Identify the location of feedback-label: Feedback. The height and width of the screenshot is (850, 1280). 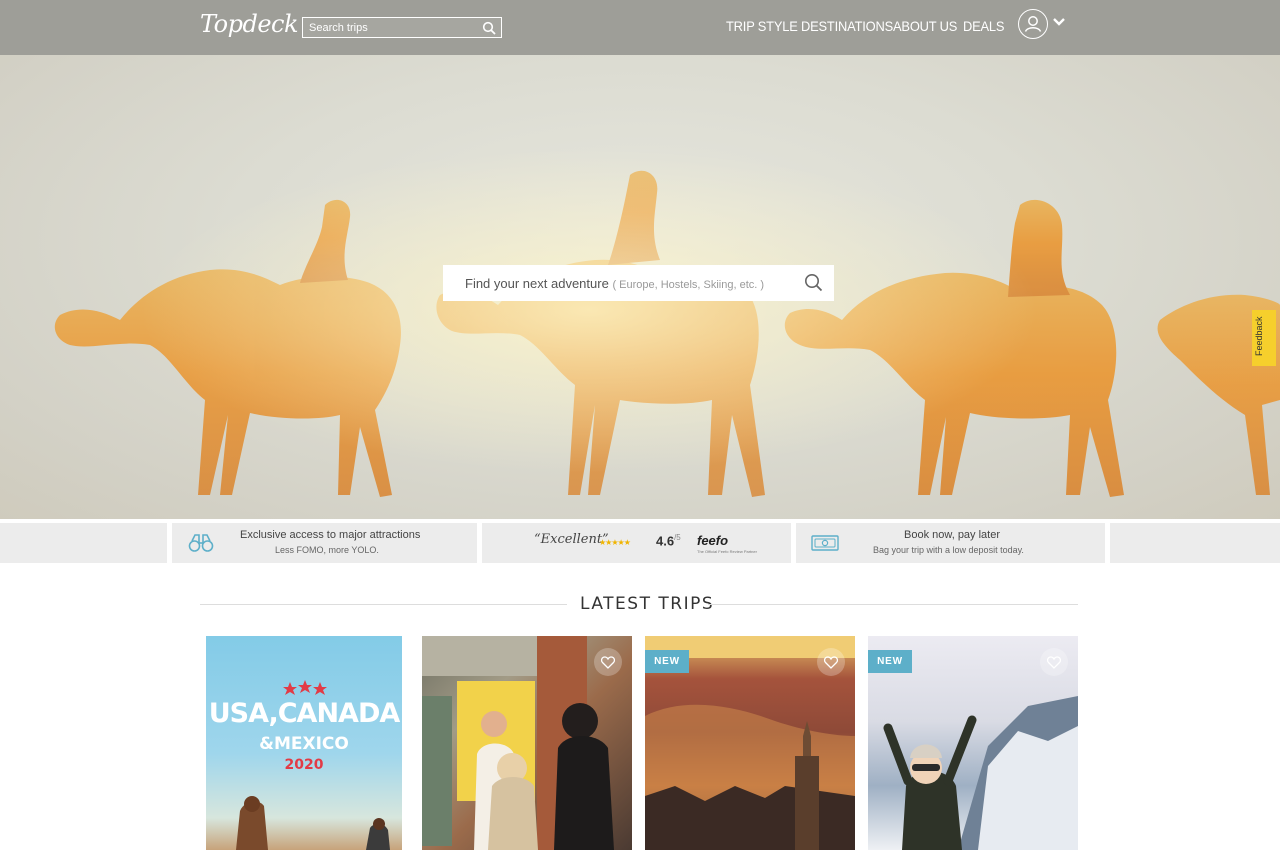
(1259, 336).